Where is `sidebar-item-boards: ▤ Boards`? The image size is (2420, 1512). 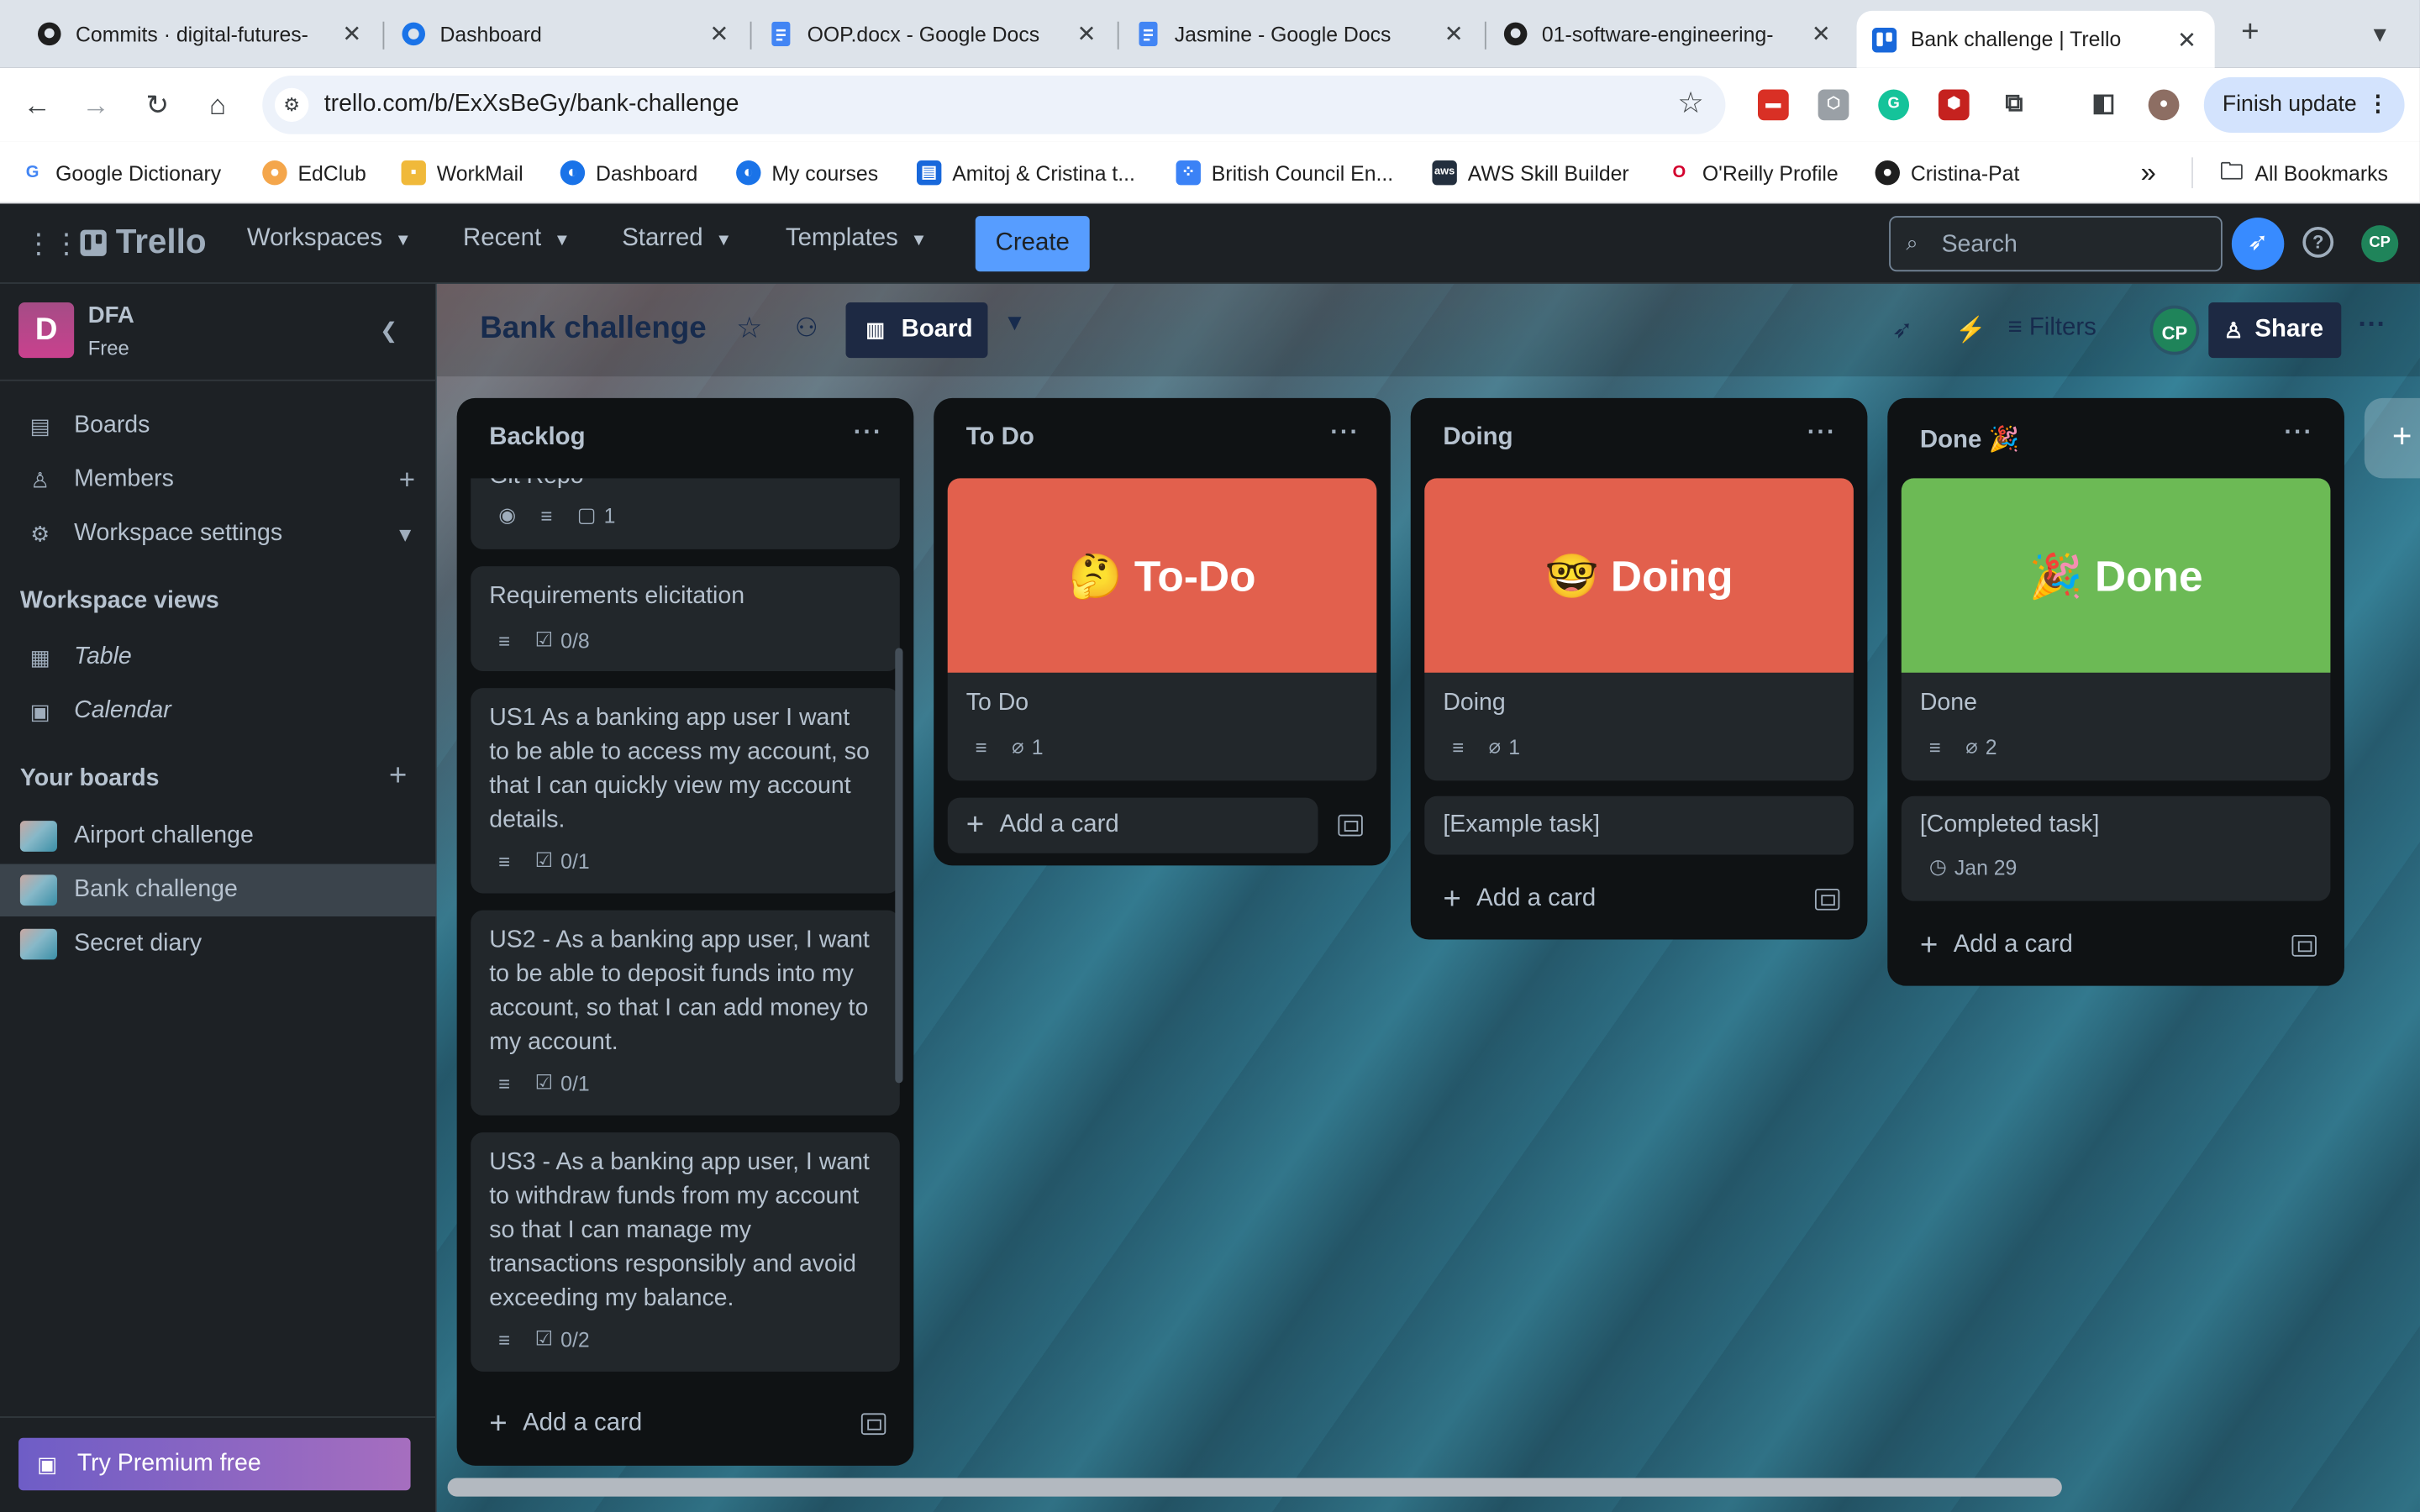
sidebar-item-boards: ▤ Boards is located at coordinates (218, 426).